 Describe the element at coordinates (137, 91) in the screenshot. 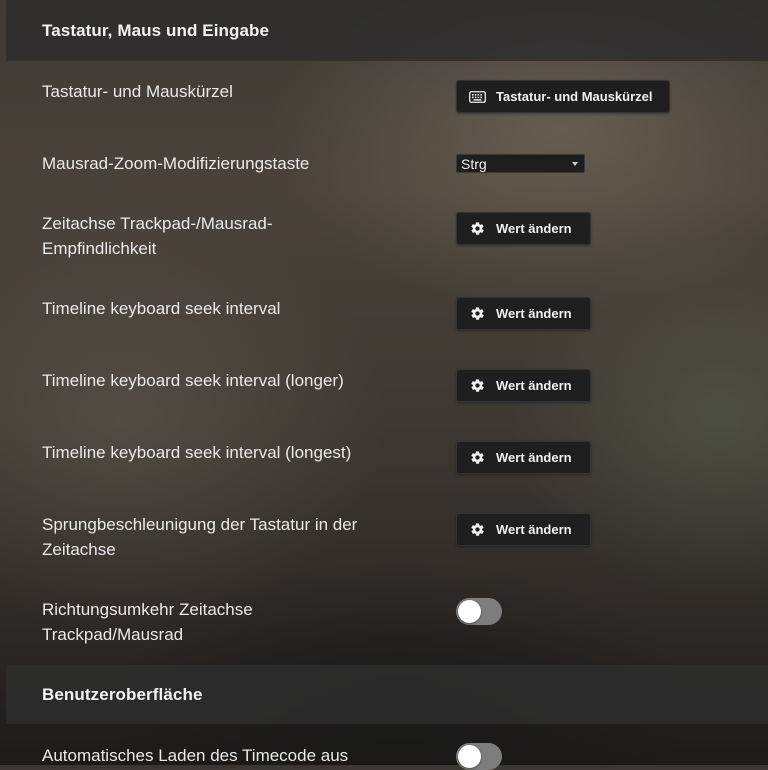

I see `setting-label-shortcuts: Tastatur- und Mauskürzel` at that location.